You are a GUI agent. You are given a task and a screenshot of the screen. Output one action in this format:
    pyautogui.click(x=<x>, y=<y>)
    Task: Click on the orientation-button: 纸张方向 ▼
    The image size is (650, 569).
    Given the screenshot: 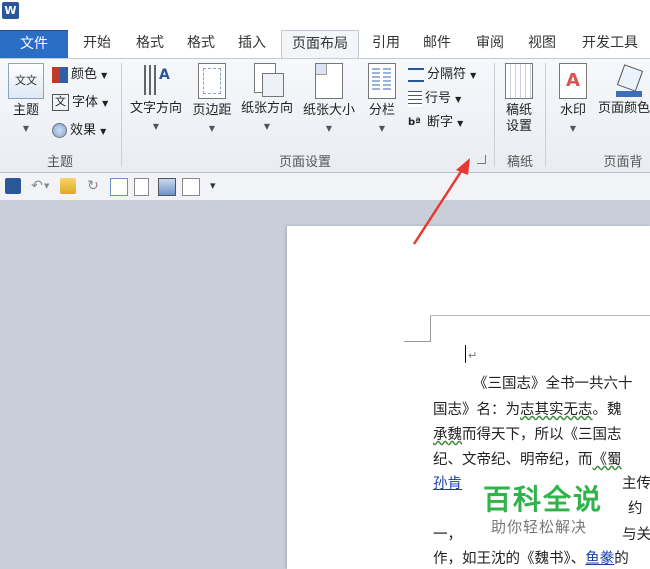 What is the action you would take?
    pyautogui.click(x=267, y=99)
    